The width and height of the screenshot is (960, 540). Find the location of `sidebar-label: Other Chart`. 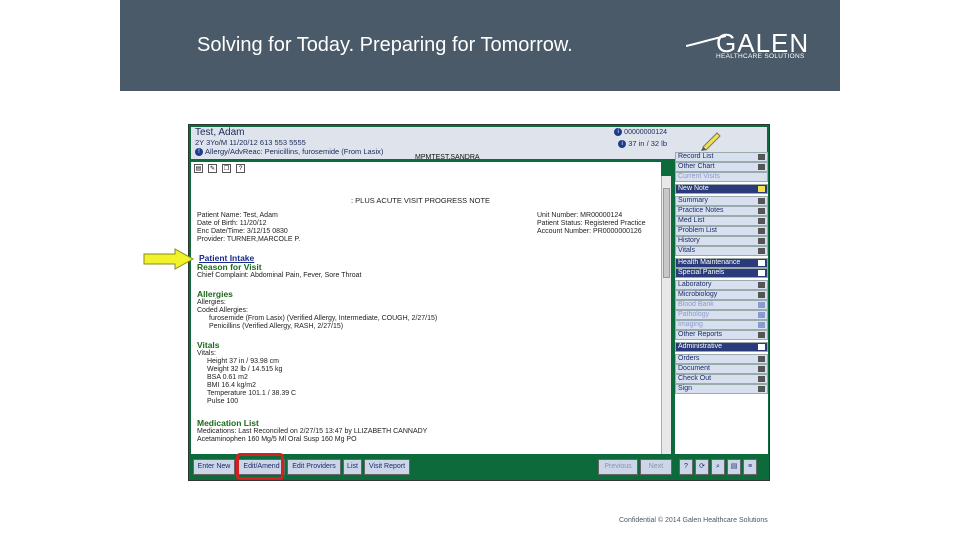

sidebar-label: Other Chart is located at coordinates (696, 166).